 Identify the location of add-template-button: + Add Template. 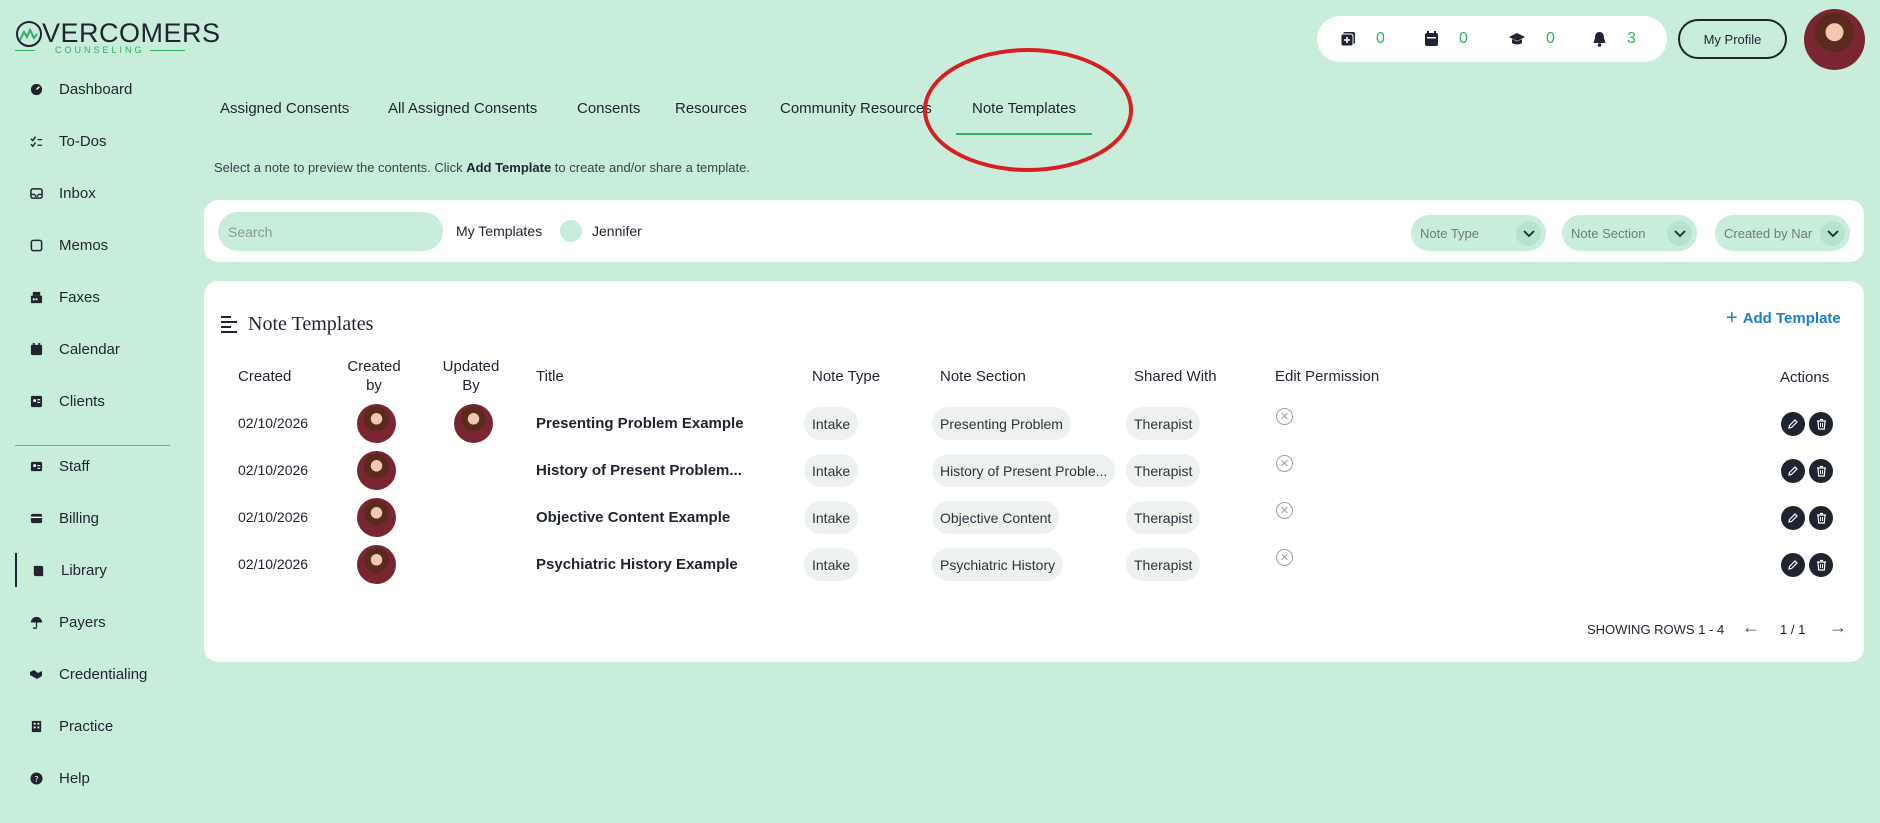
(1783, 318).